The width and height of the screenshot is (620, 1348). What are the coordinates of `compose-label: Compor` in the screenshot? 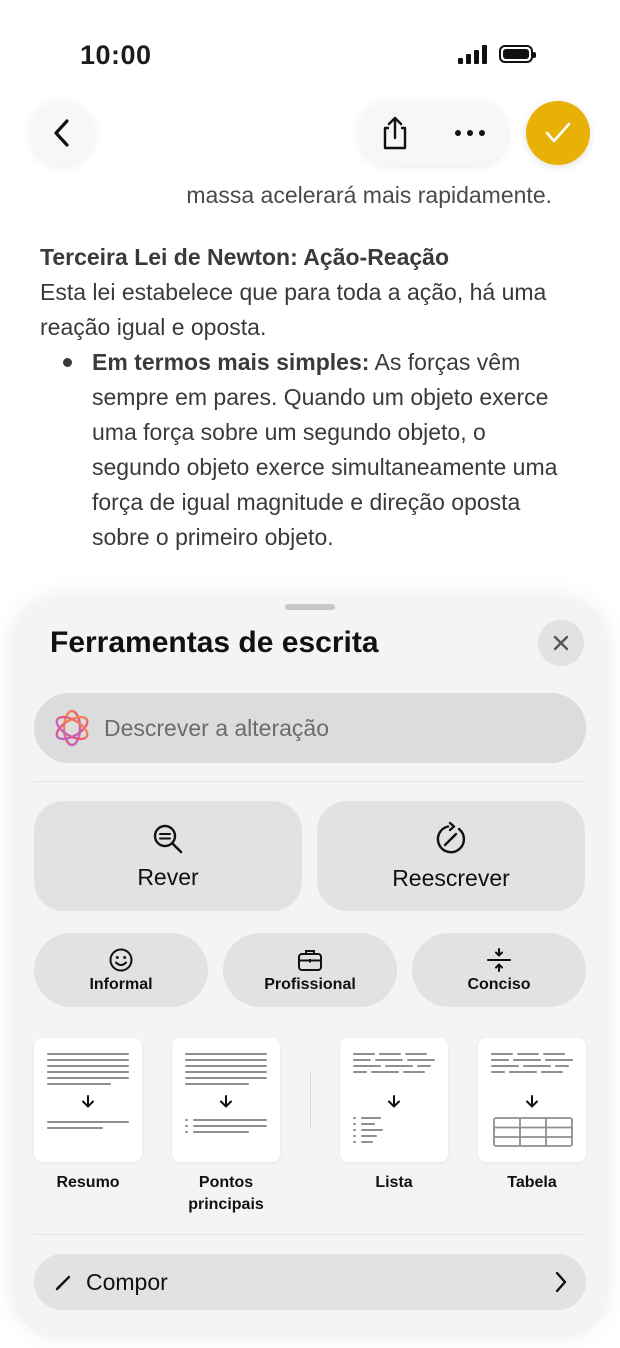 It's located at (127, 1281).